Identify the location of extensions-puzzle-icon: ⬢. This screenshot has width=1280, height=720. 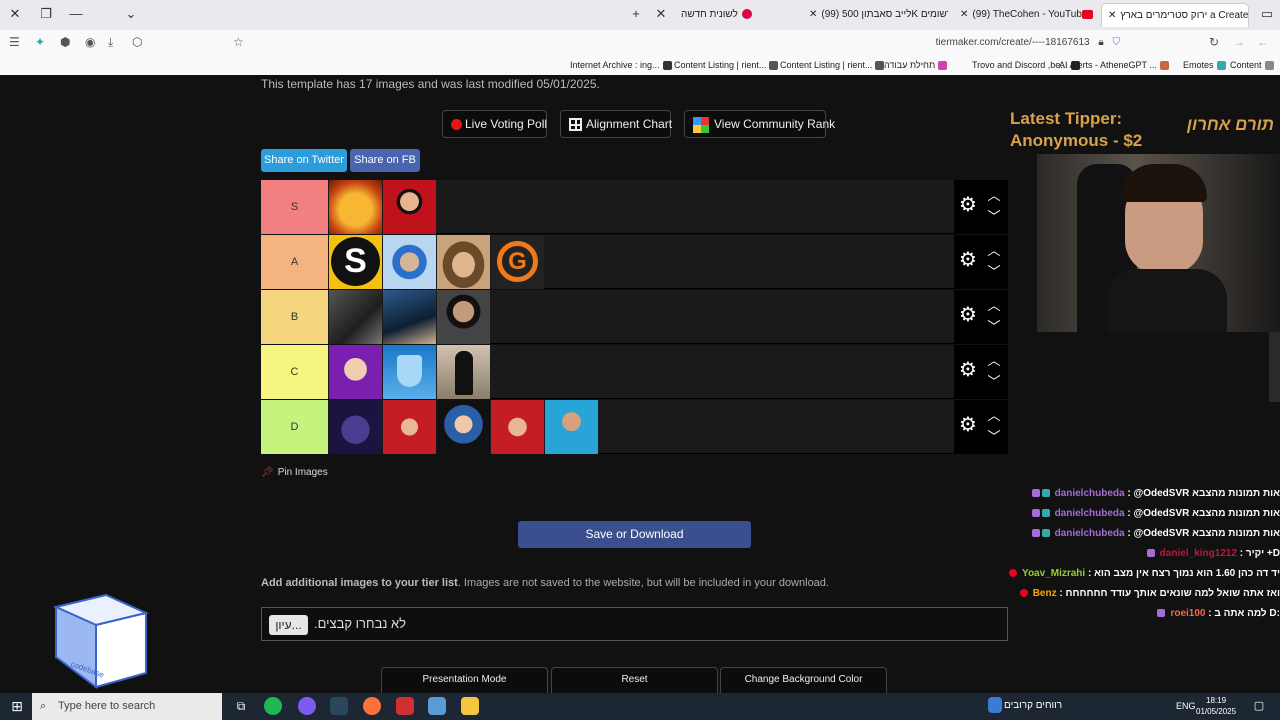
(65, 42).